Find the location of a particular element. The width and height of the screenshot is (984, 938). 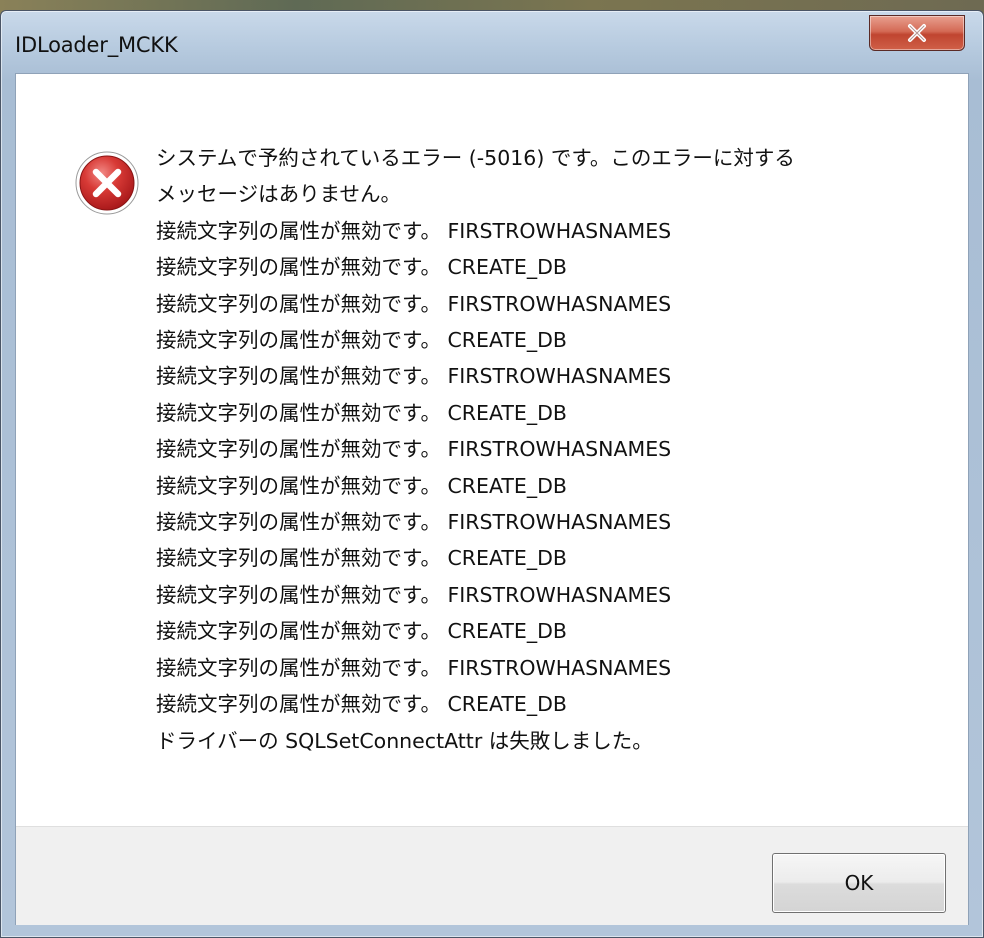

message-line: システムで予約されているエラー (-5016) です。このエラーに対する is located at coordinates (475, 158).